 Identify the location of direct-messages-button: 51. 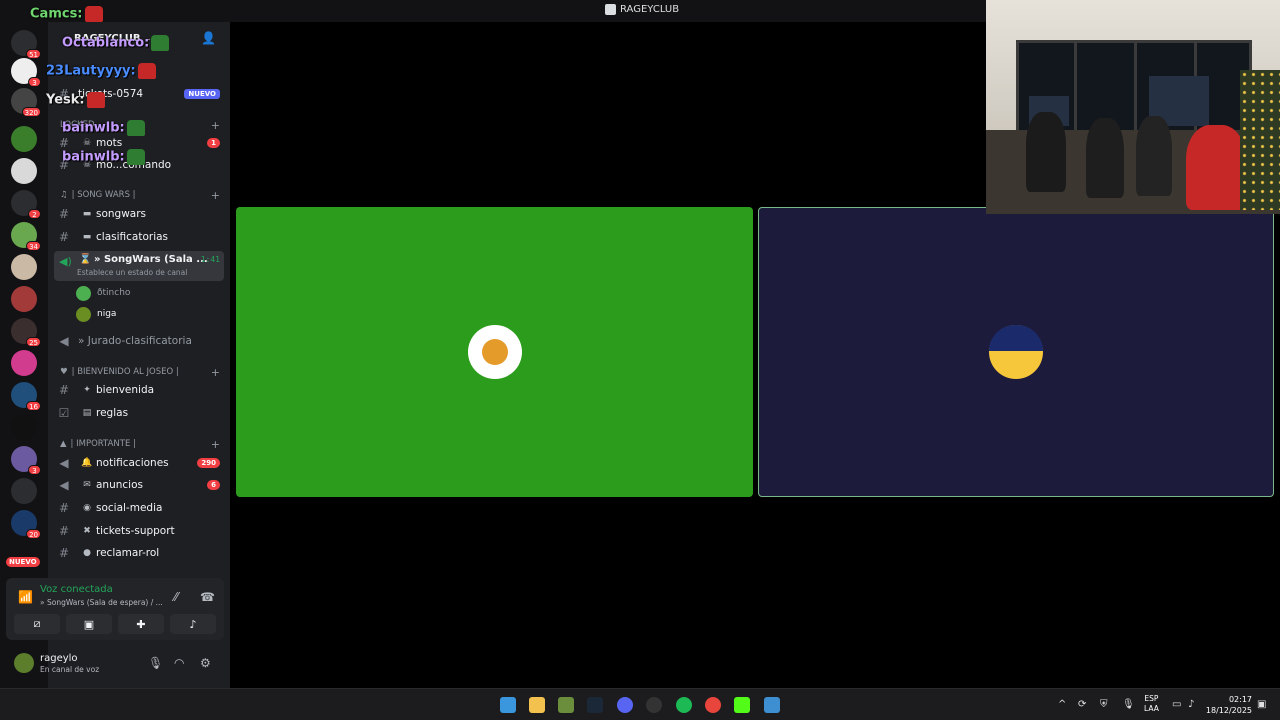
(26, 44).